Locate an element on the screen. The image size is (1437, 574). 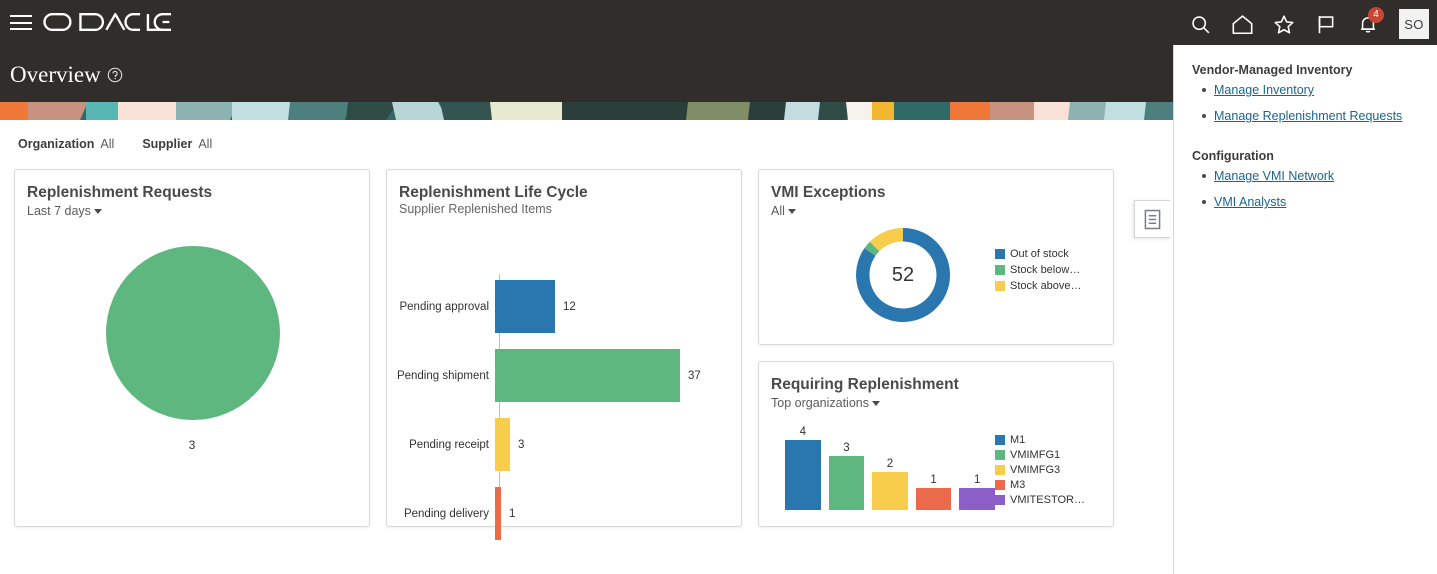
requiring-replenishment-bar-chart: 4 3 2 1 1 is located at coordinates (890, 468).